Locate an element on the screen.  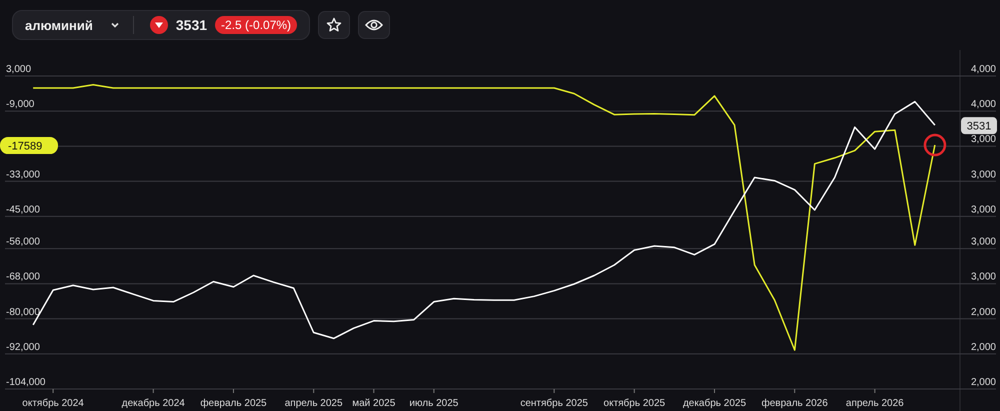
axis-label: сентябрь 2025 is located at coordinates (554, 403).